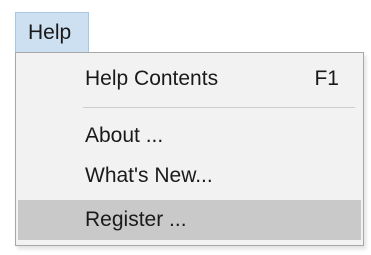 Image resolution: width=371 pixels, height=255 pixels. I want to click on menu-item-label: Help Contents, so click(152, 78).